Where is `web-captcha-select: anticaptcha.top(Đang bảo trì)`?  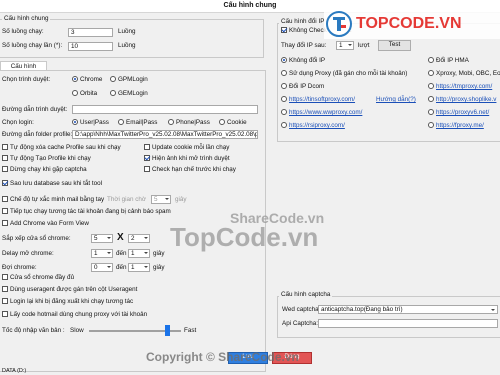 web-captcha-select: anticaptcha.top(Đang bảo trì) is located at coordinates (408, 309).